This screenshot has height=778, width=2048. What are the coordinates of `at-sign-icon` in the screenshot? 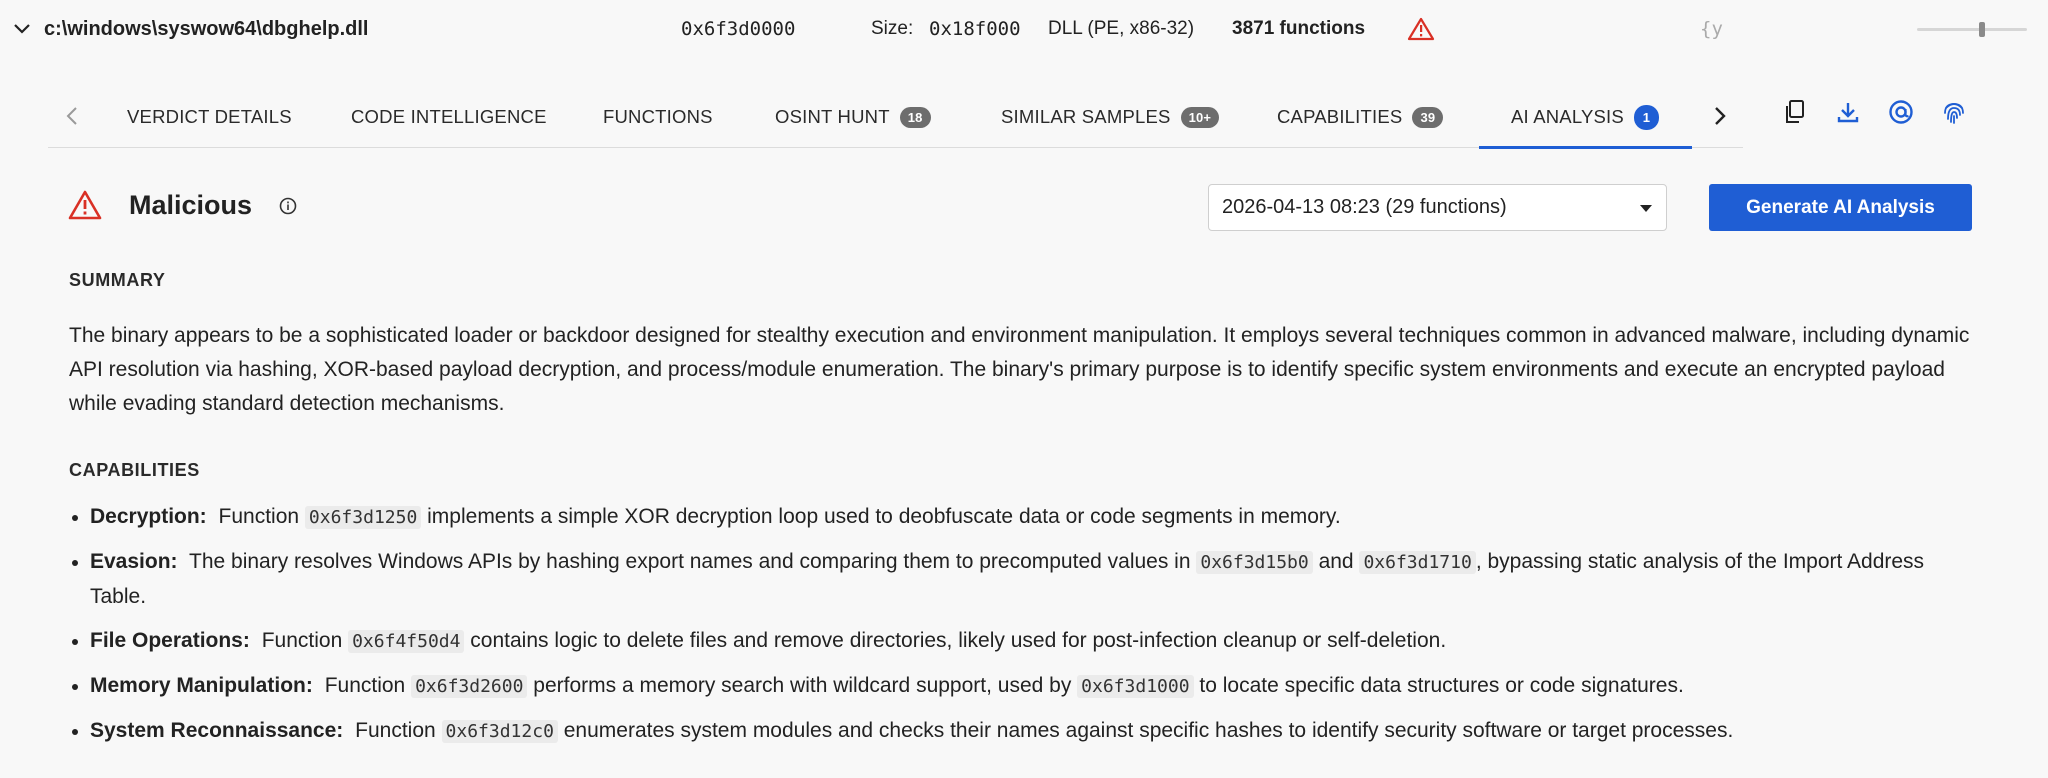 It's located at (1901, 112).